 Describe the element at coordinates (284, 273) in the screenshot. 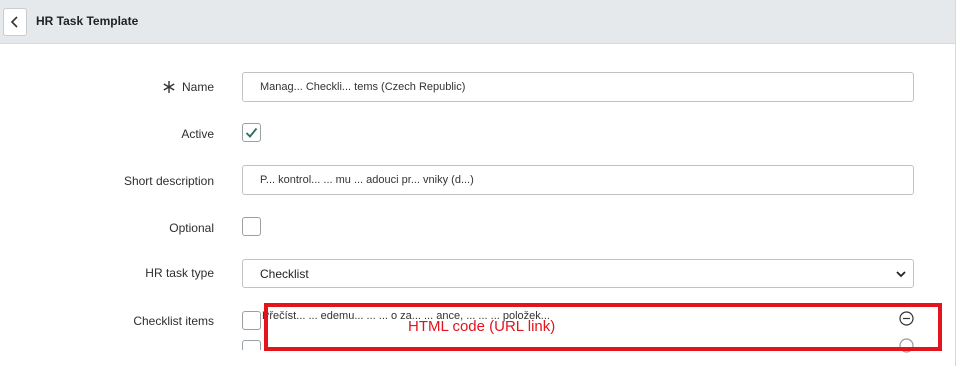

I see `hr-task-type-value: Checklist` at that location.